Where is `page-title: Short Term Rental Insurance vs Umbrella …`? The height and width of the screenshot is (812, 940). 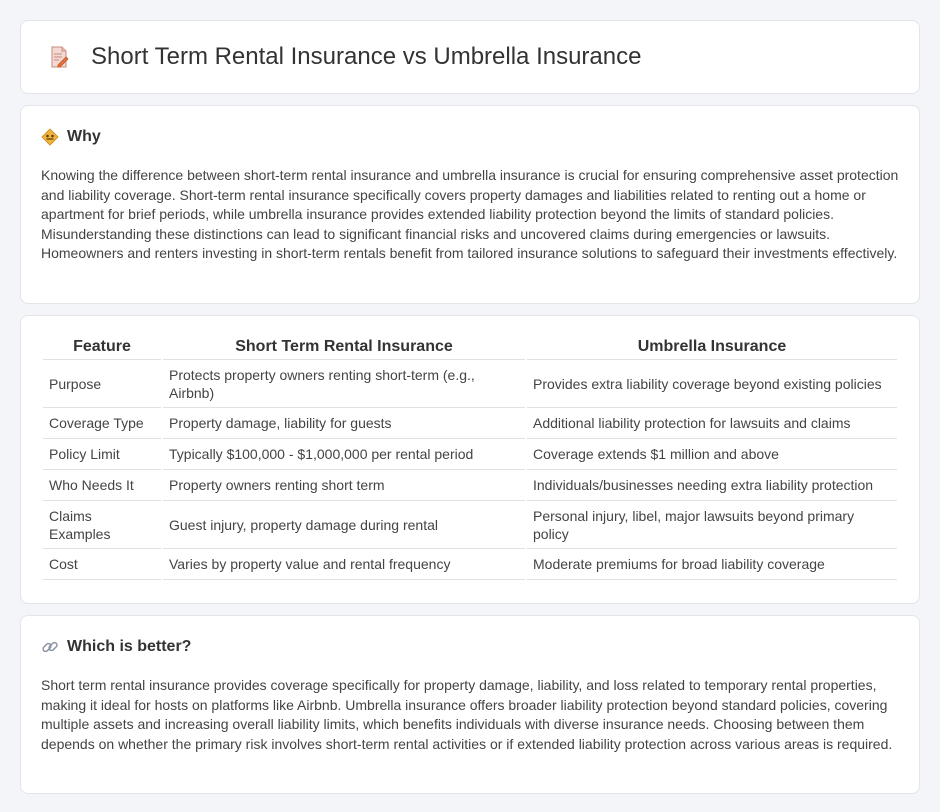 page-title: Short Term Rental Insurance vs Umbrella … is located at coordinates (366, 56).